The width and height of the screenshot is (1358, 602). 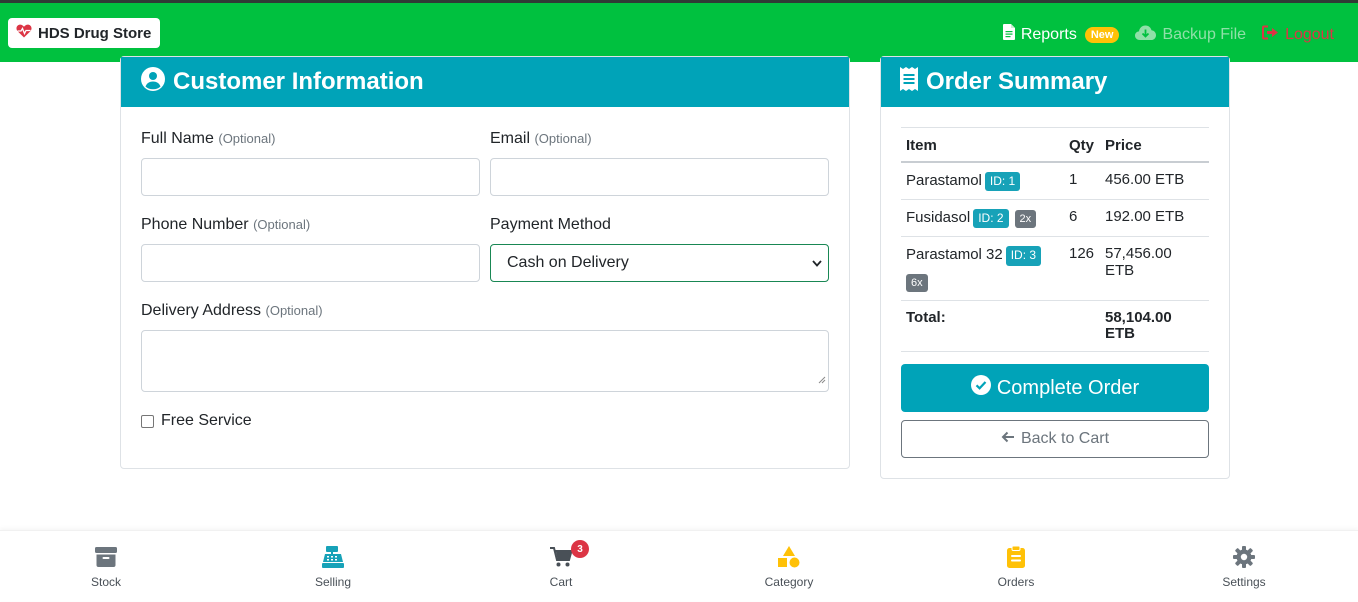 I want to click on price-cell: 456.00 ETB, so click(x=1154, y=181).